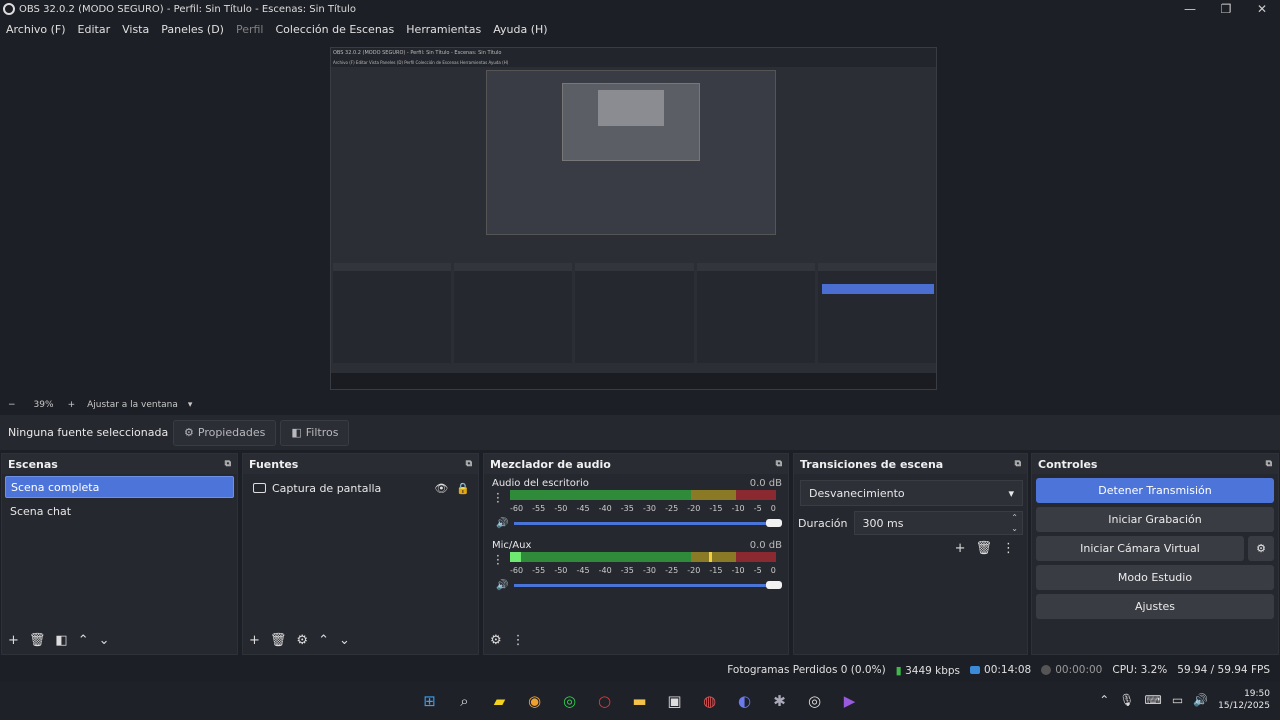 The height and width of the screenshot is (720, 1280). I want to click on opera-icon: ○, so click(604, 700).